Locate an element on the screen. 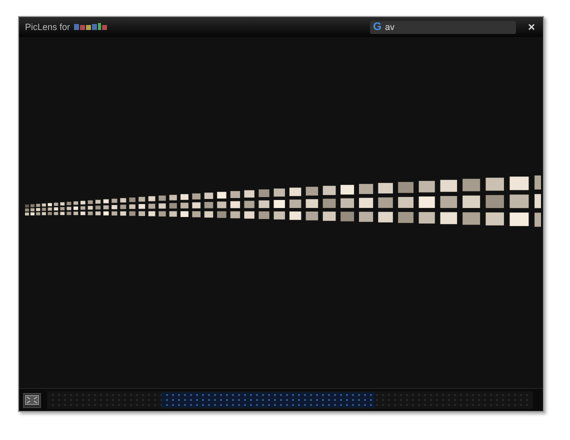  fullscreen-icon is located at coordinates (32, 400).